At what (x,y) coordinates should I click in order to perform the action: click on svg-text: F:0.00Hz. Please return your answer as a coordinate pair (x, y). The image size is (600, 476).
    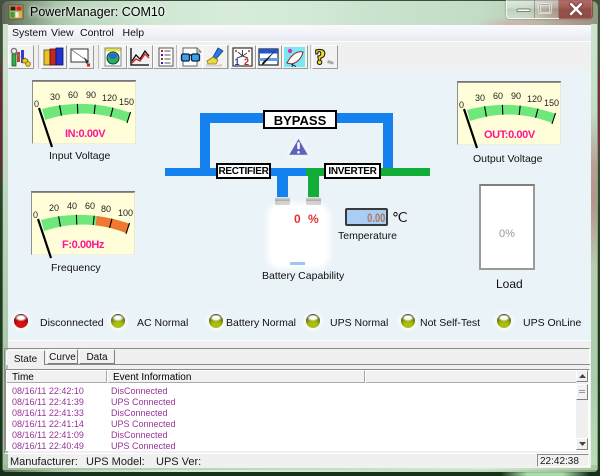
    Looking at the image, I should click on (83, 245).